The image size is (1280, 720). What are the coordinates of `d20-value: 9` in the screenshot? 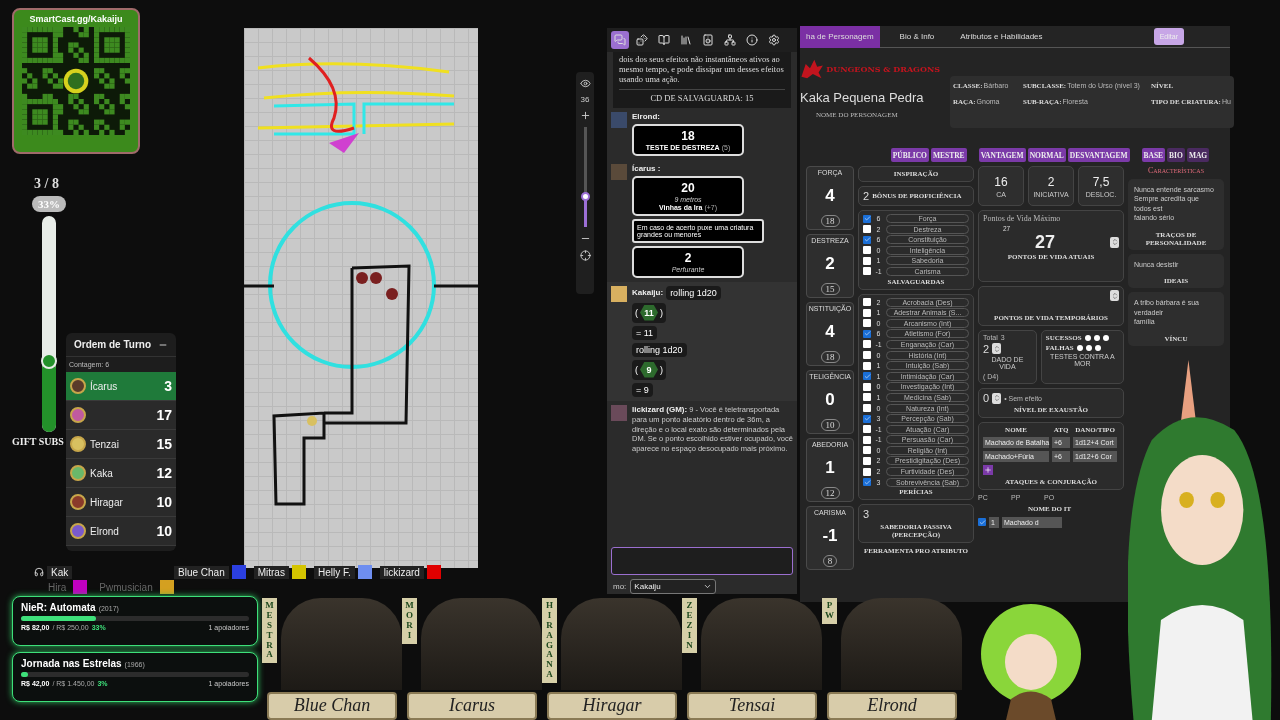 It's located at (649, 369).